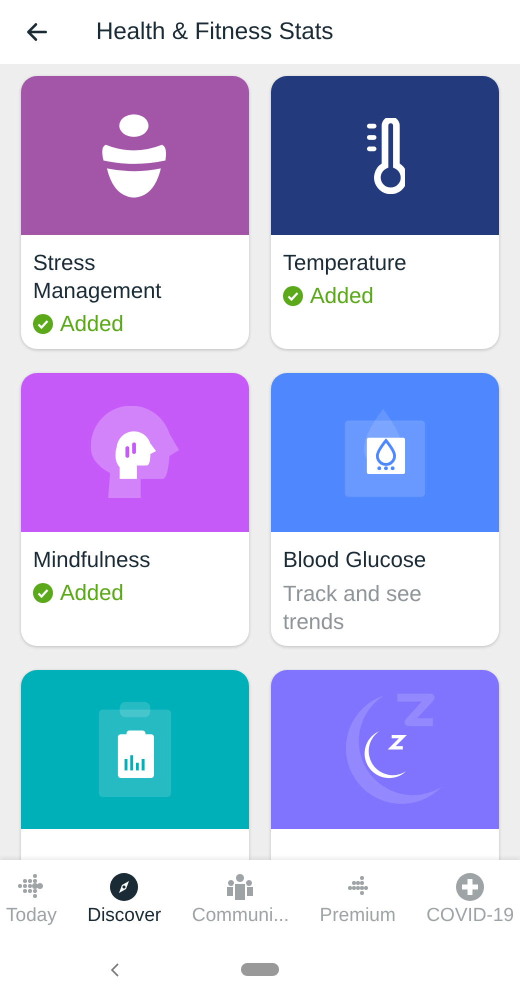  What do you see at coordinates (353, 608) in the screenshot?
I see `card-description: Track and see trends` at bounding box center [353, 608].